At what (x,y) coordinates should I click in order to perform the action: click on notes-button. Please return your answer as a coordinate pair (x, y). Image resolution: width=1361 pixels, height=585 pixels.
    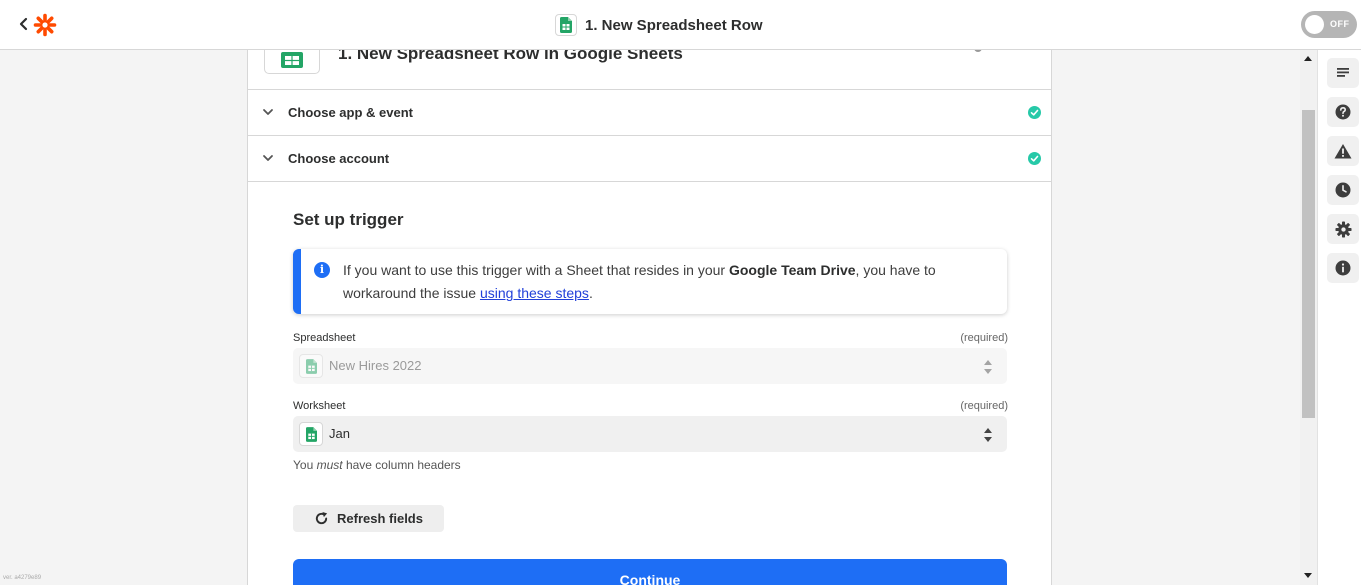
    Looking at the image, I should click on (1343, 73).